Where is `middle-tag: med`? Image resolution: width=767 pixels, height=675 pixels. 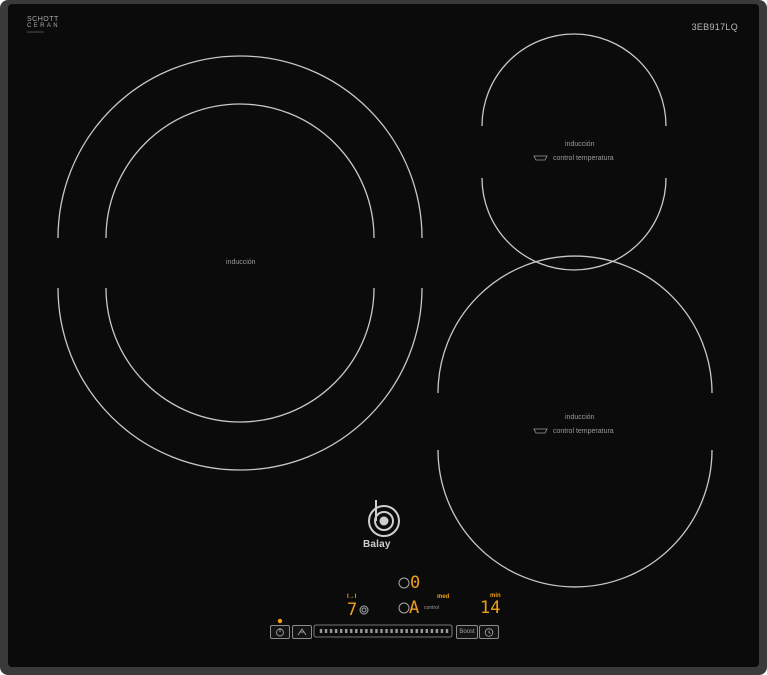
middle-tag: med is located at coordinates (443, 597).